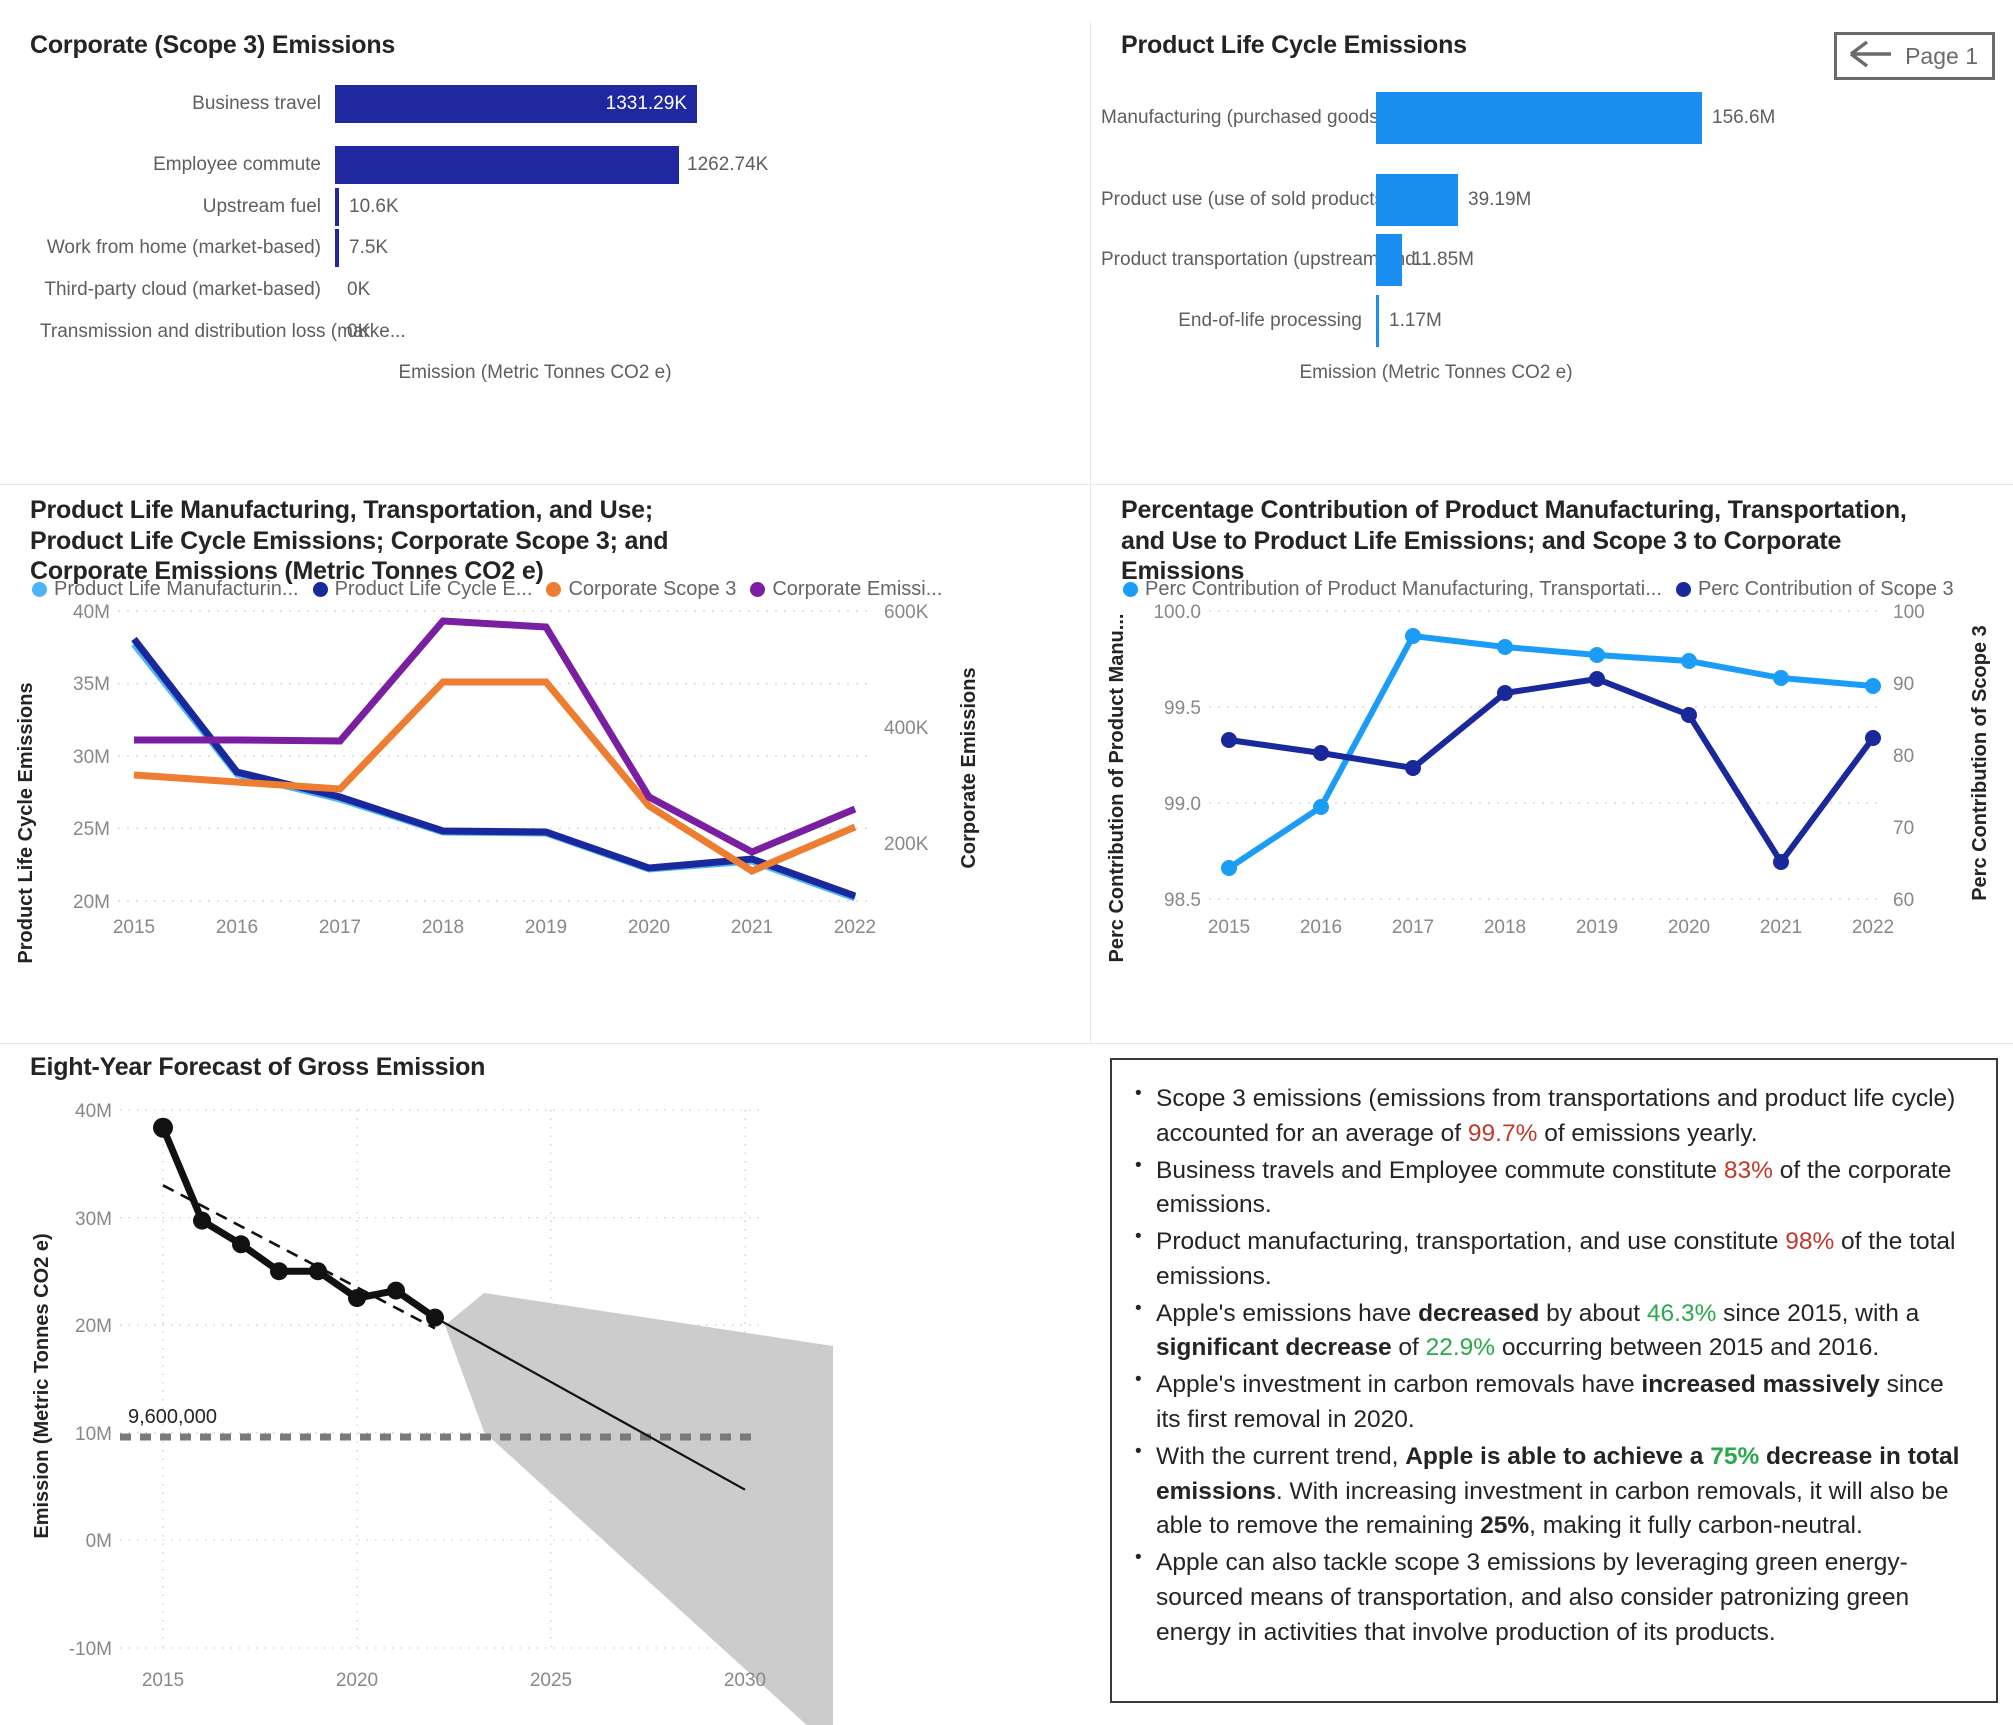 This screenshot has width=2013, height=1725. Describe the element at coordinates (1415, 320) in the screenshot. I see `bar-value-label: 1.17M` at that location.